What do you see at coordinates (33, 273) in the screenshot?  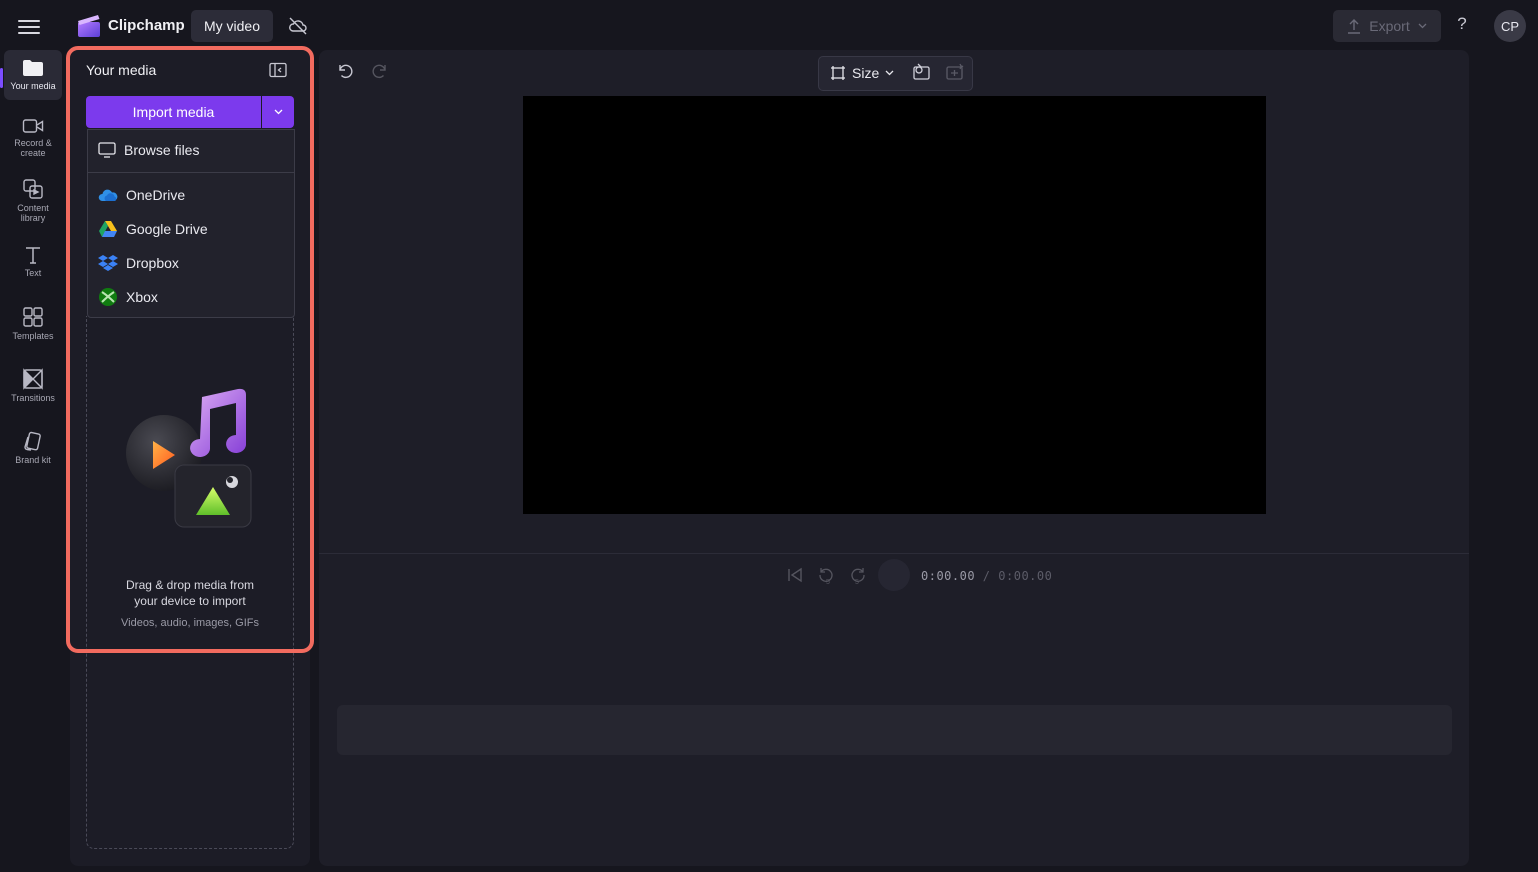 I see `sidebar-item-label: Text` at bounding box center [33, 273].